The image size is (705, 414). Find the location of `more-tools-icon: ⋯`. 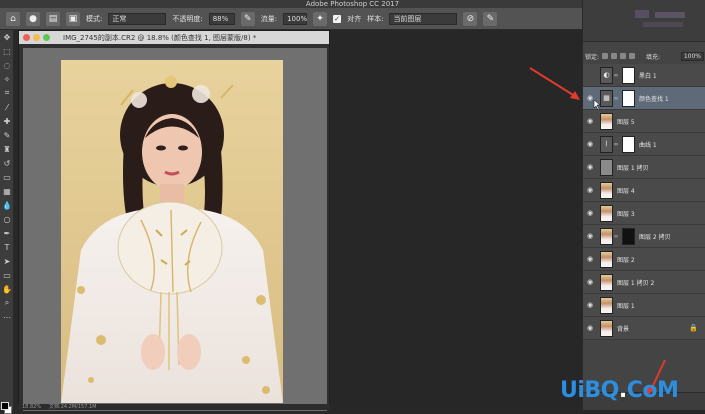

more-tools-icon: ⋯ is located at coordinates (7, 317).